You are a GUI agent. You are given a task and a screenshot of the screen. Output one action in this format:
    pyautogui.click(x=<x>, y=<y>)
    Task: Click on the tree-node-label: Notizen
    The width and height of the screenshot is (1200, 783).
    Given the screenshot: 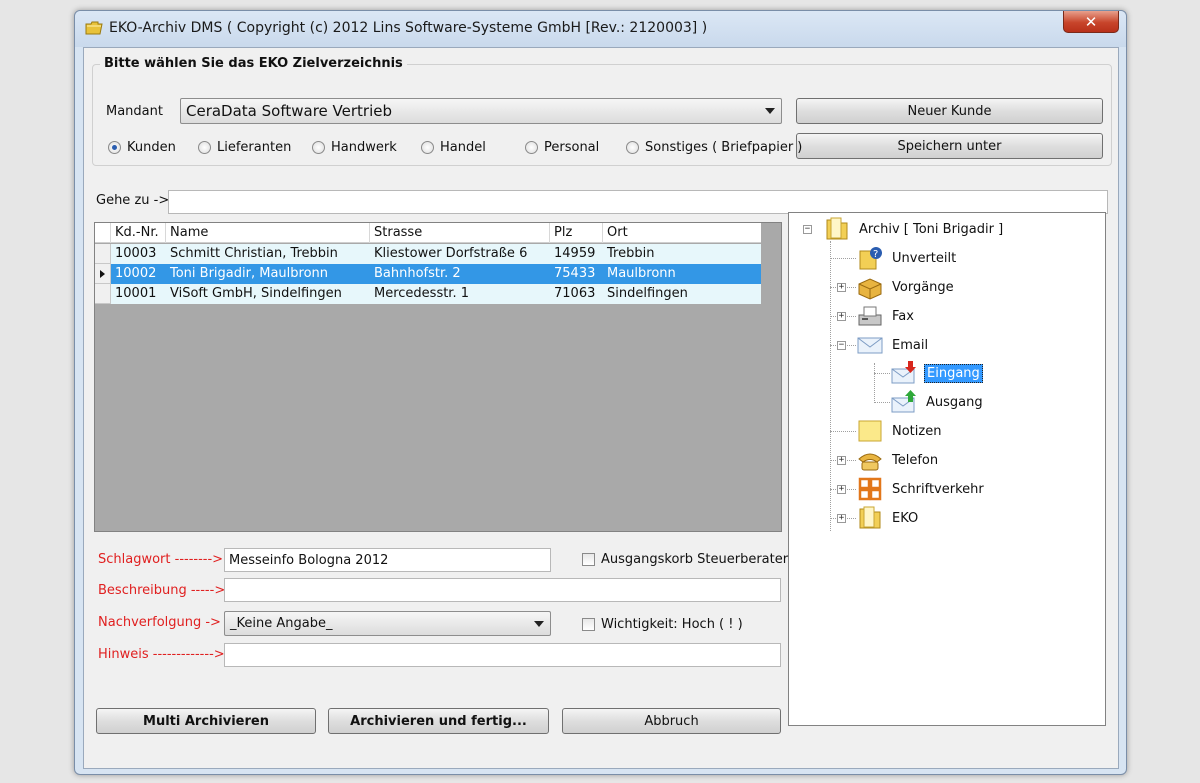 What is the action you would take?
    pyautogui.click(x=917, y=431)
    